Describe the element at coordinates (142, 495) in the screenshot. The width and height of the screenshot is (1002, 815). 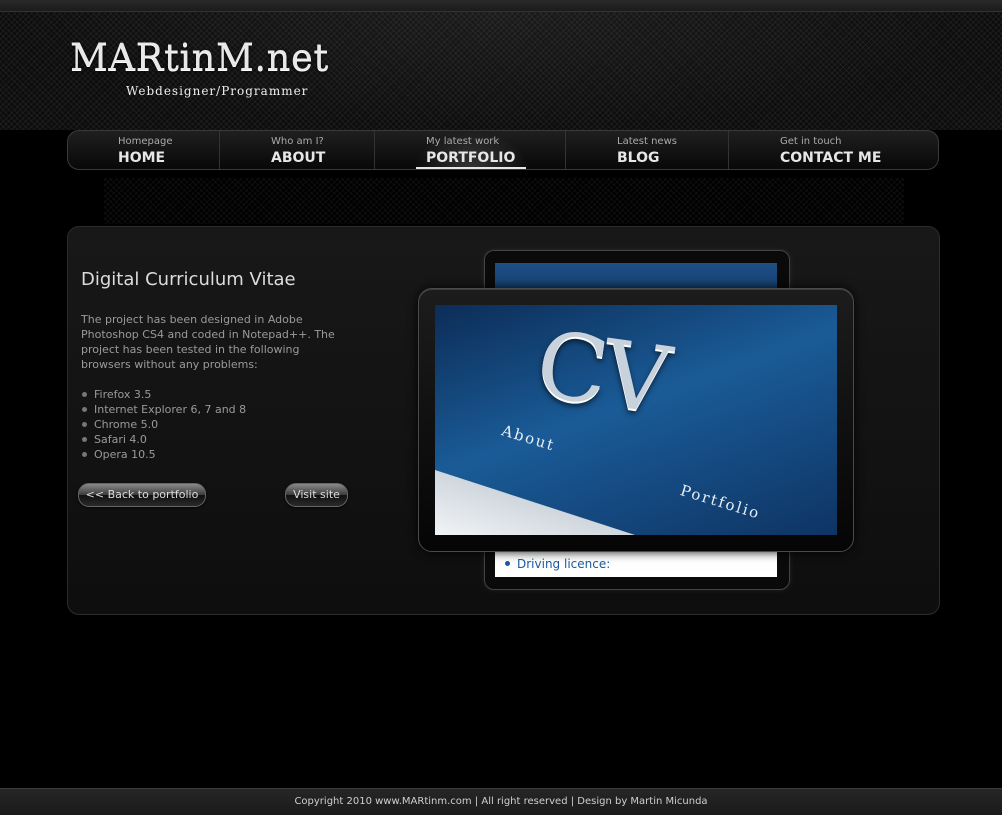
I see `back-to-portfolio-button: << Back to portfolio` at that location.